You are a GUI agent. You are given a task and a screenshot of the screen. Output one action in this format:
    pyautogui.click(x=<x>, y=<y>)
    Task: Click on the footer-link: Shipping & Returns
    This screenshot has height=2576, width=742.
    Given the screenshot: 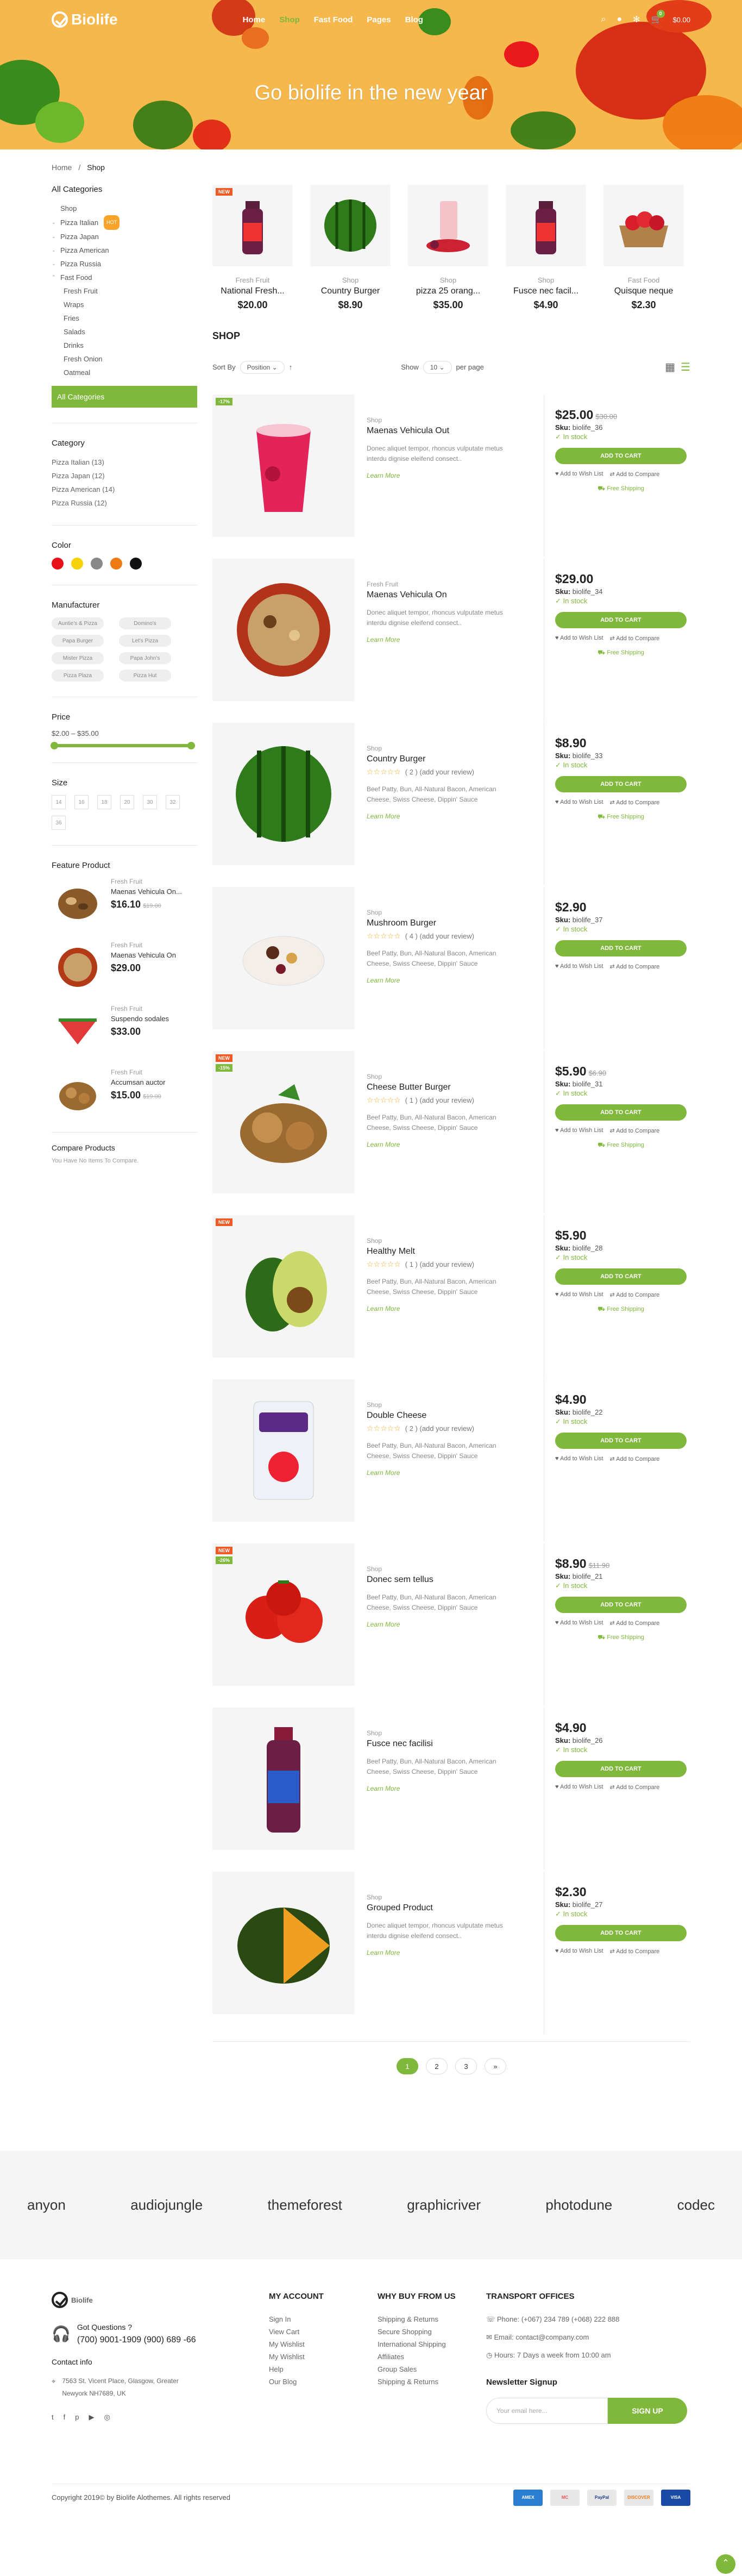 What is the action you would take?
    pyautogui.click(x=432, y=2319)
    